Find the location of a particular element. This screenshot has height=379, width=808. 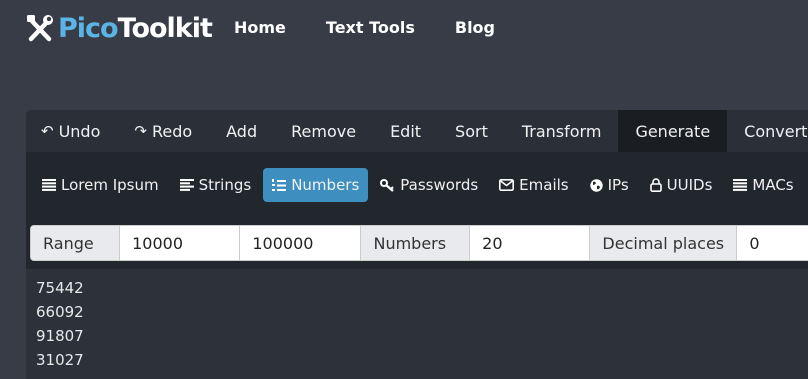

menu-remove: Remove is located at coordinates (323, 131).